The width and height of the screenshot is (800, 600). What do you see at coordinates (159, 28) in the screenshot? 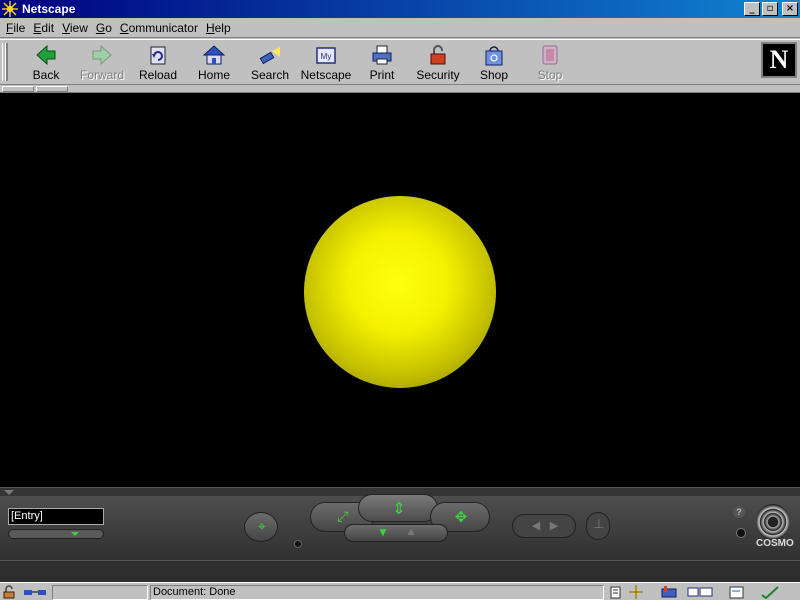
I see `menu-communicator: Communicator` at bounding box center [159, 28].